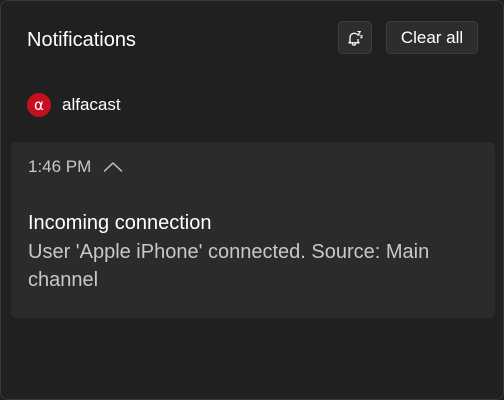 The image size is (504, 400). Describe the element at coordinates (60, 166) in the screenshot. I see `notification-time: 1:46 PM` at that location.